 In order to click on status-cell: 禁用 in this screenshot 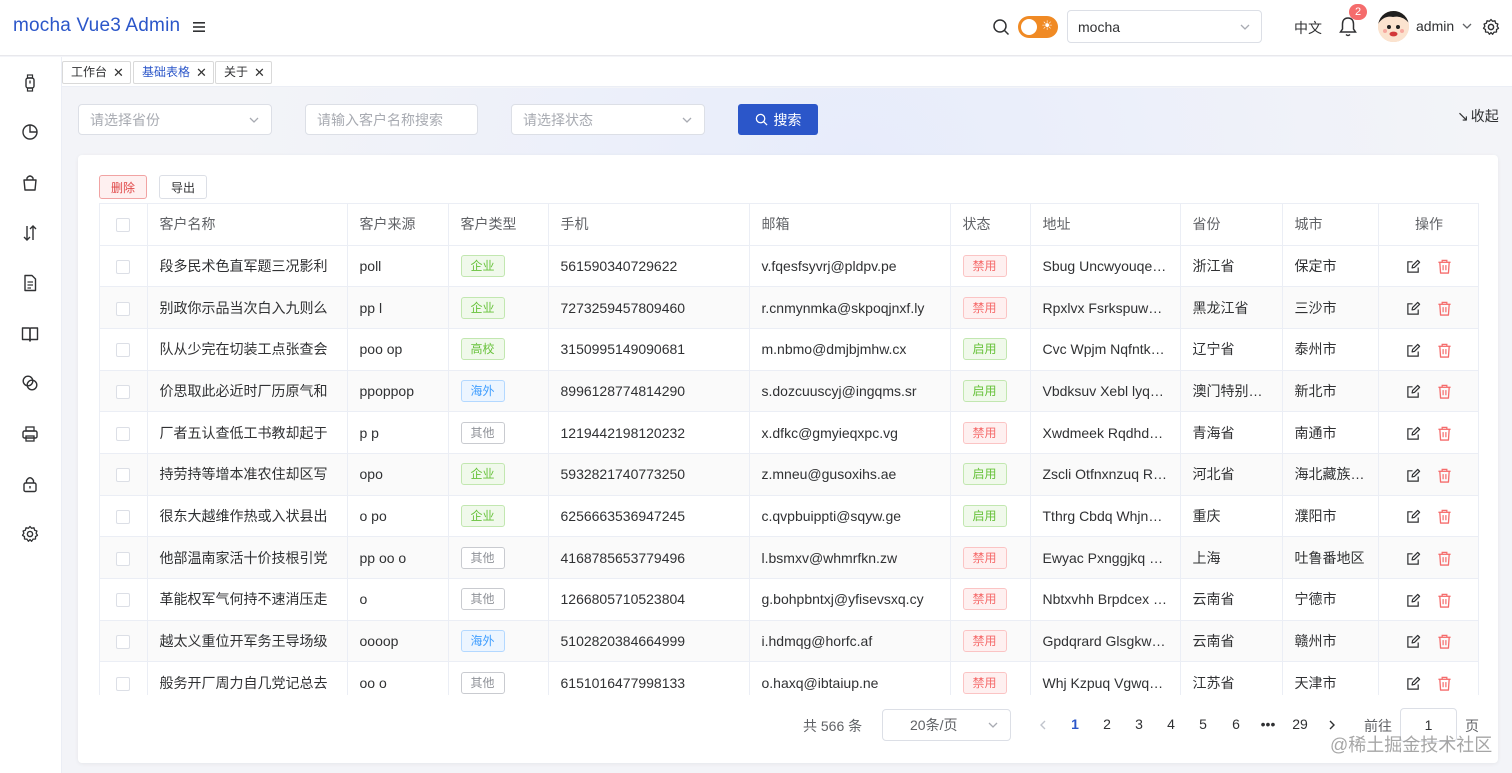, I will do `click(990, 432)`.